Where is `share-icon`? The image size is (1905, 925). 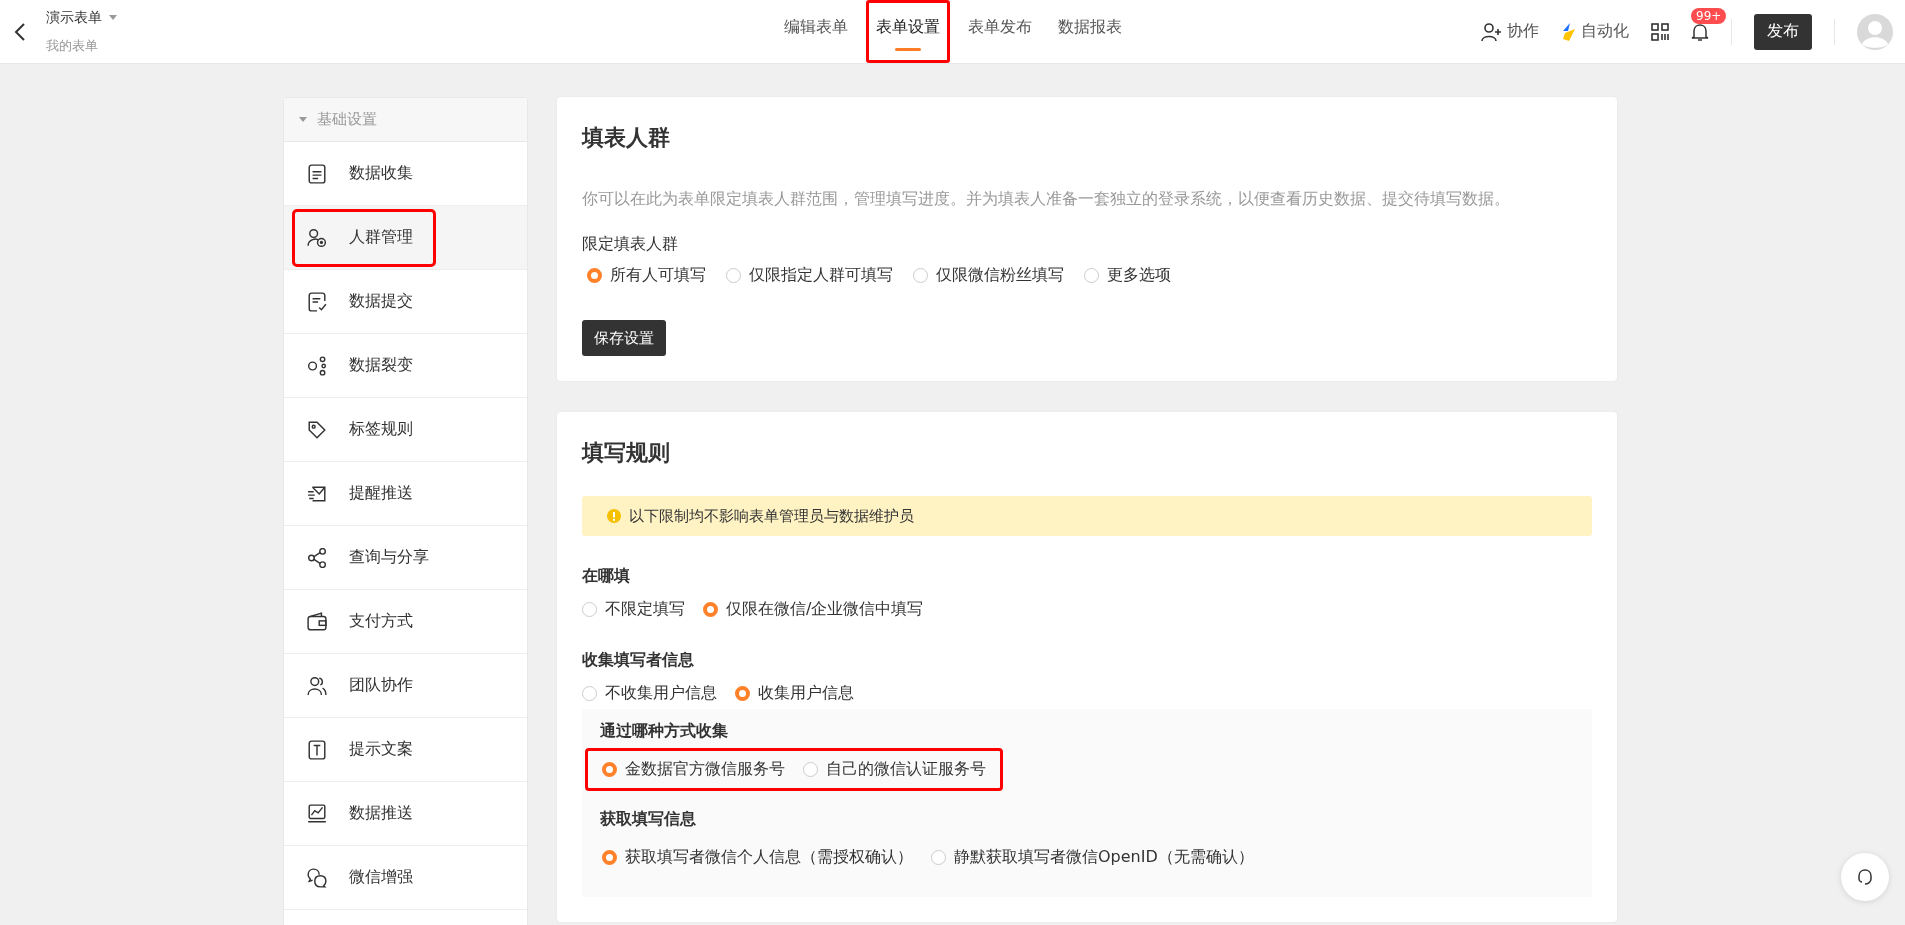
share-icon is located at coordinates (317, 557).